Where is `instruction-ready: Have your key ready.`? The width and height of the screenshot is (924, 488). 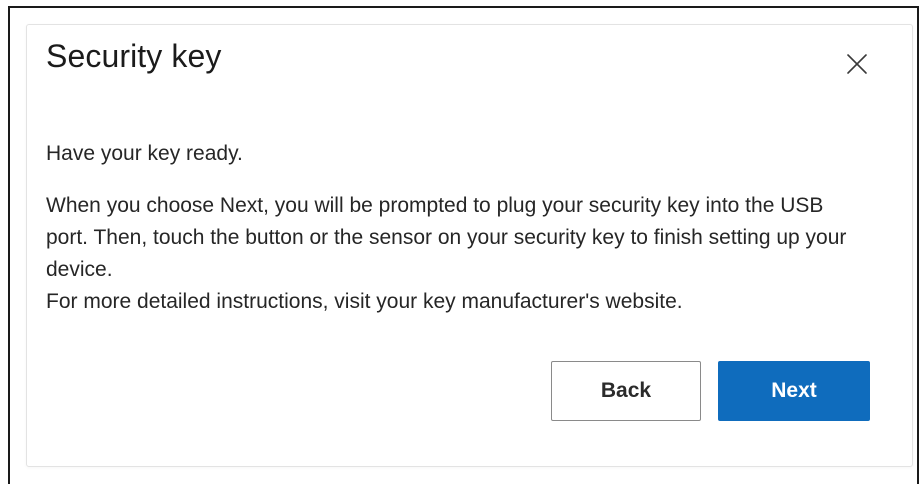 instruction-ready: Have your key ready. is located at coordinates (144, 153).